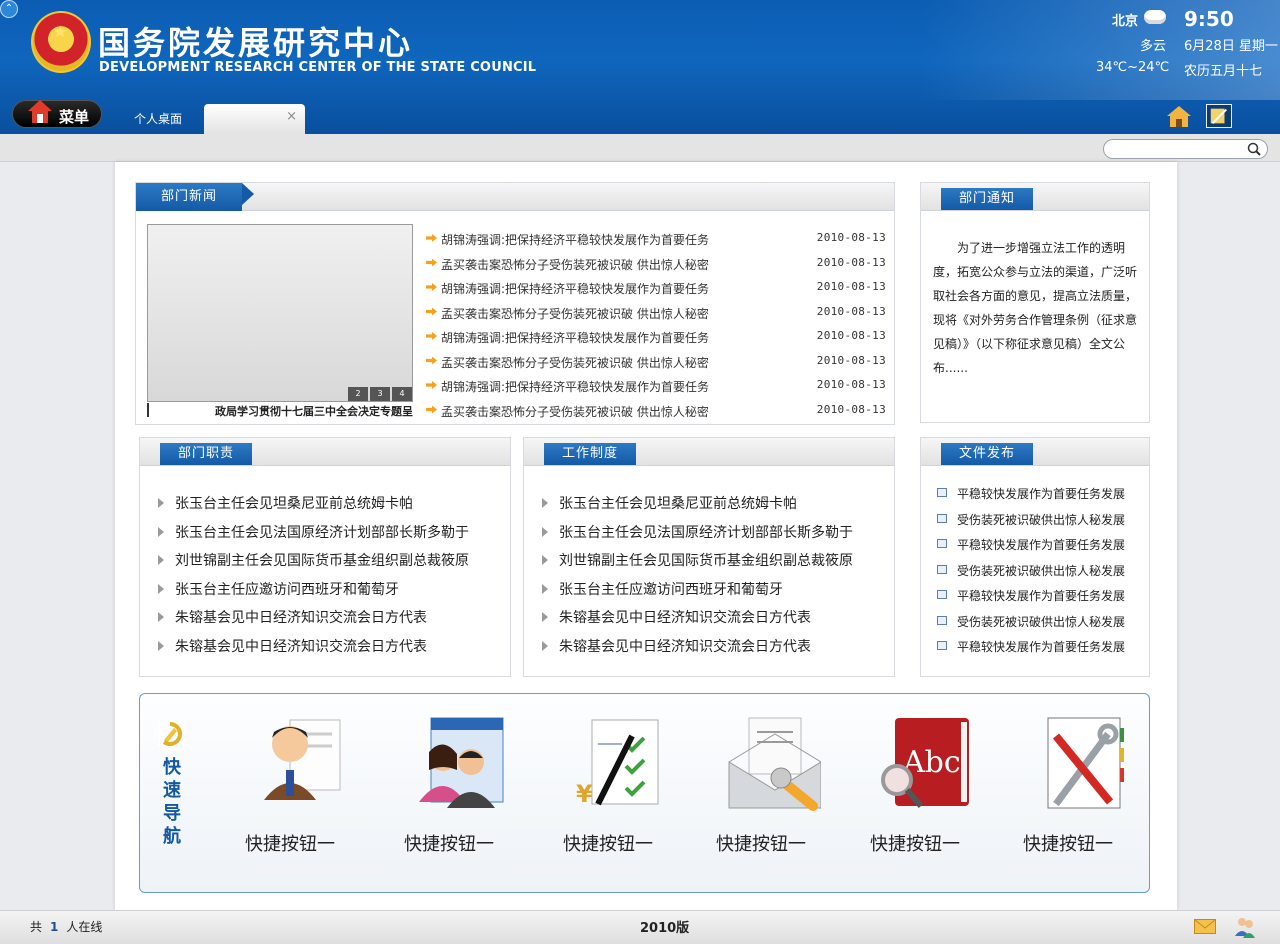 Image resolution: width=1280 pixels, height=944 pixels. I want to click on news-slideshow-image: 2 3 4, so click(280, 313).